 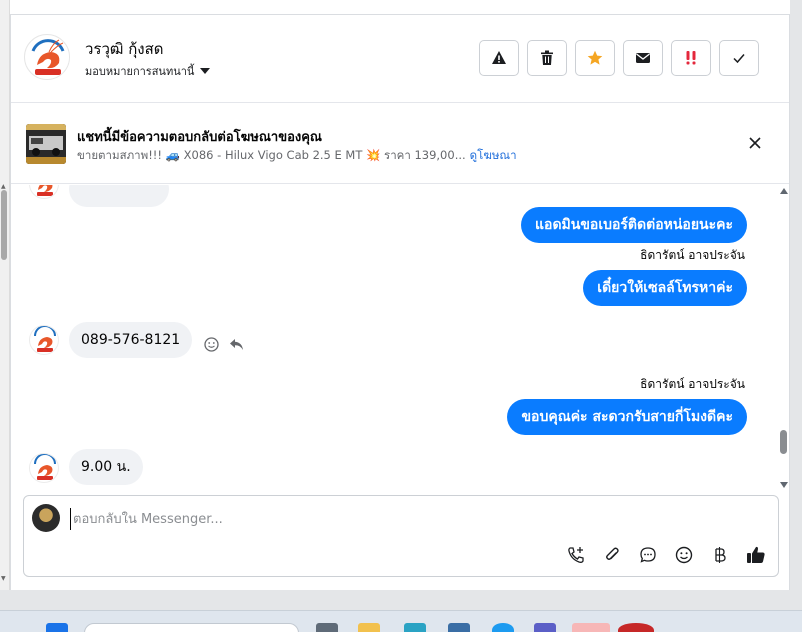 What do you see at coordinates (4, 225) in the screenshot?
I see `page-scroll-thumb` at bounding box center [4, 225].